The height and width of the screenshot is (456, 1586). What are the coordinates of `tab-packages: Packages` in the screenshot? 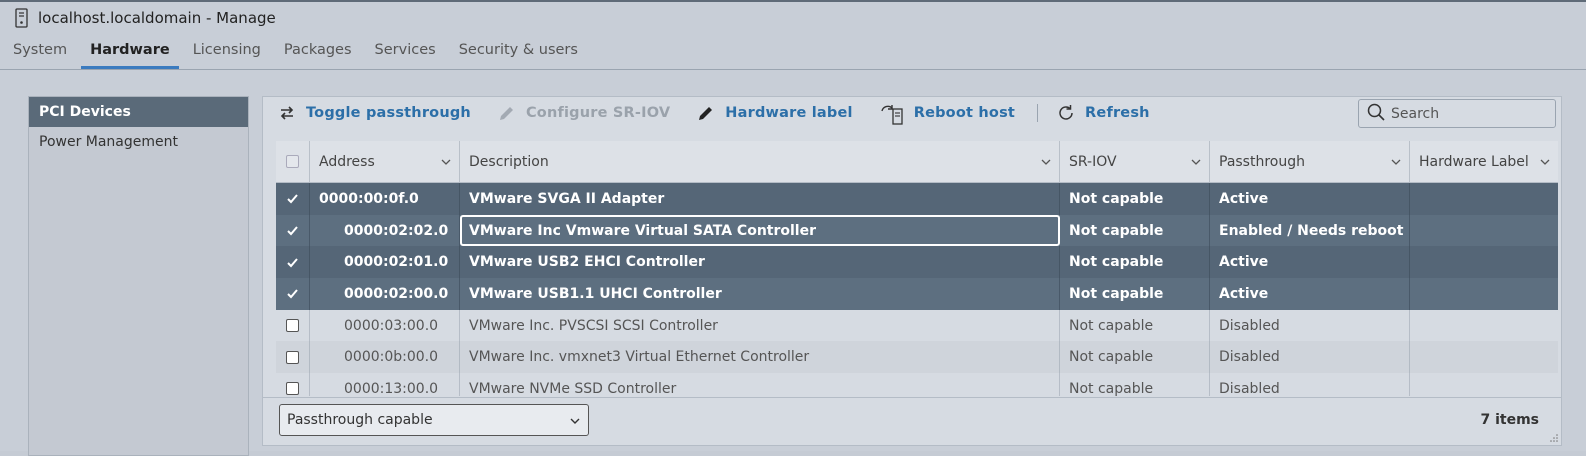 It's located at (318, 51).